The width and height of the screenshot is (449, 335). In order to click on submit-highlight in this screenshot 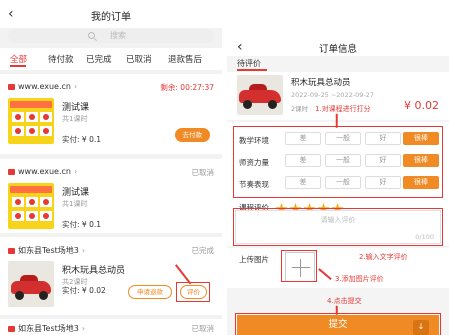, I will do `click(338, 324)`.